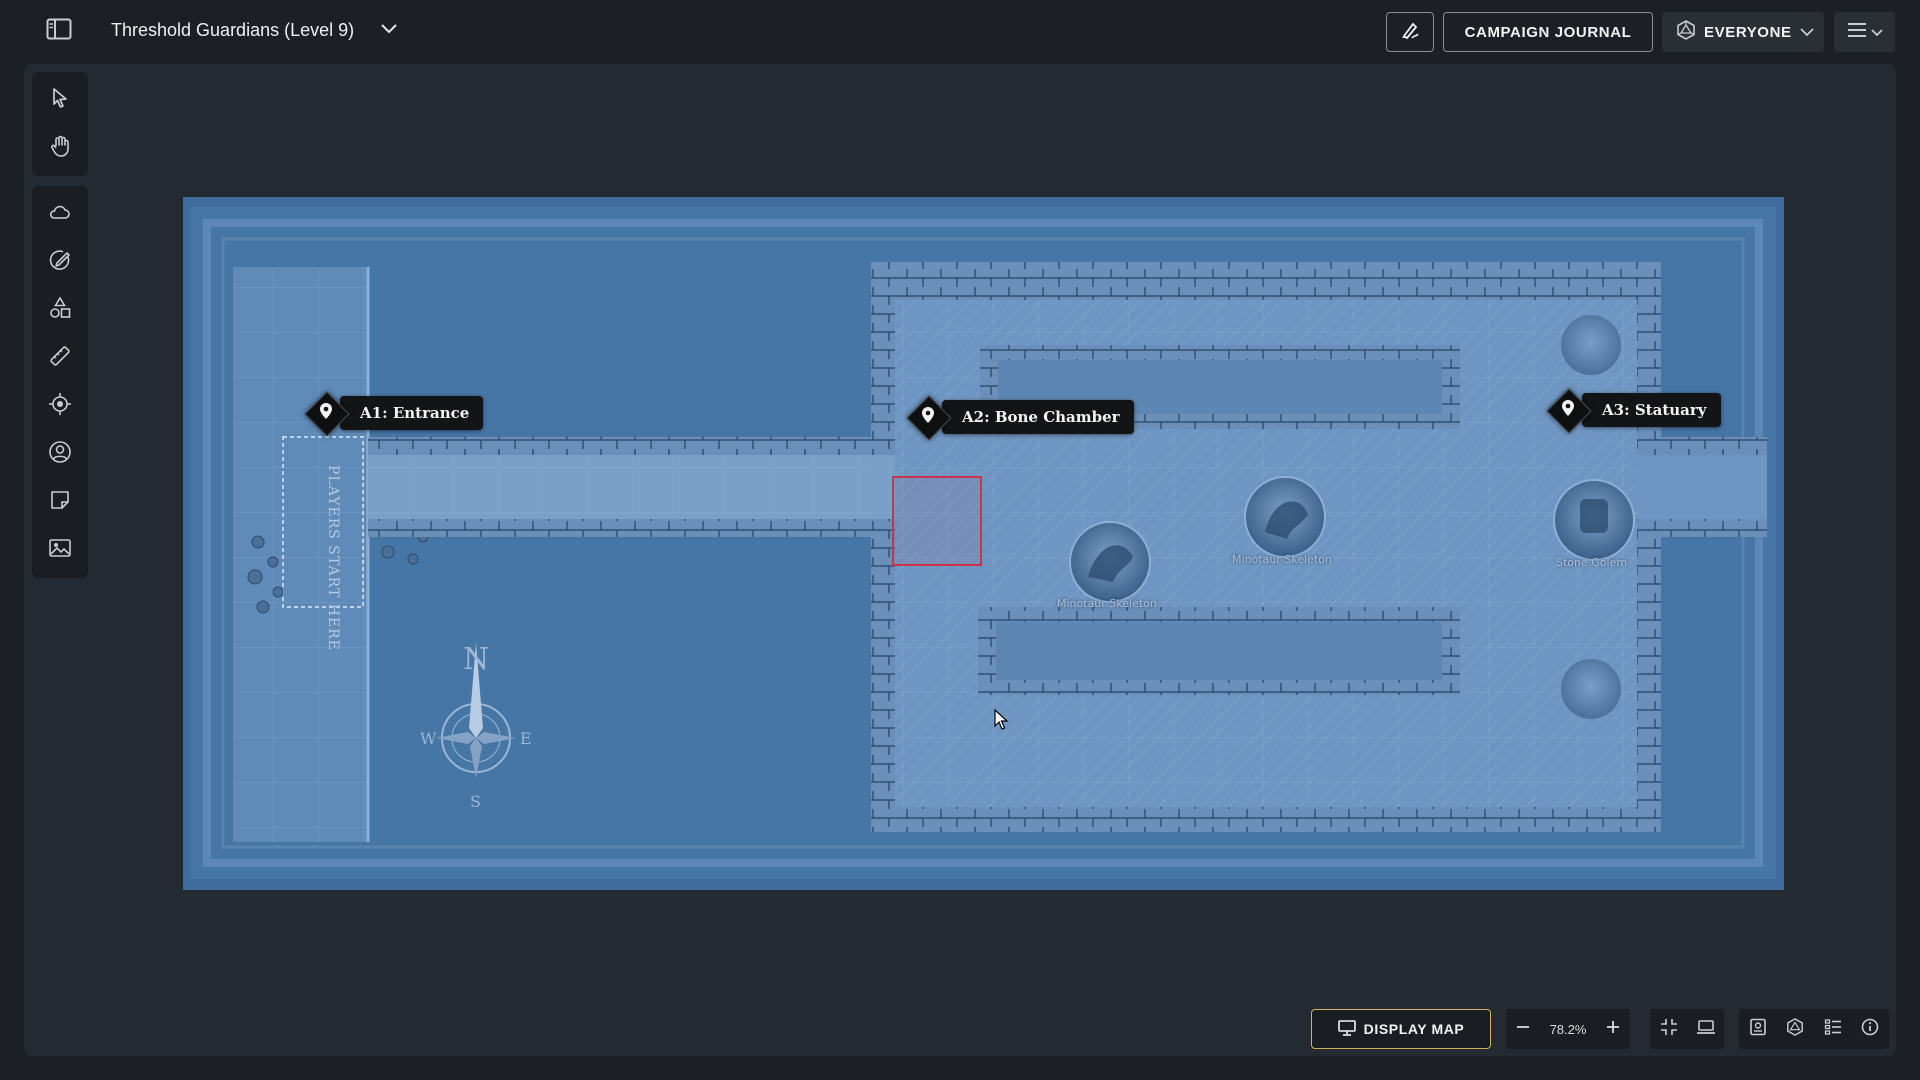 This screenshot has width=1920, height=1080. I want to click on view-controls, so click(1687, 1029).